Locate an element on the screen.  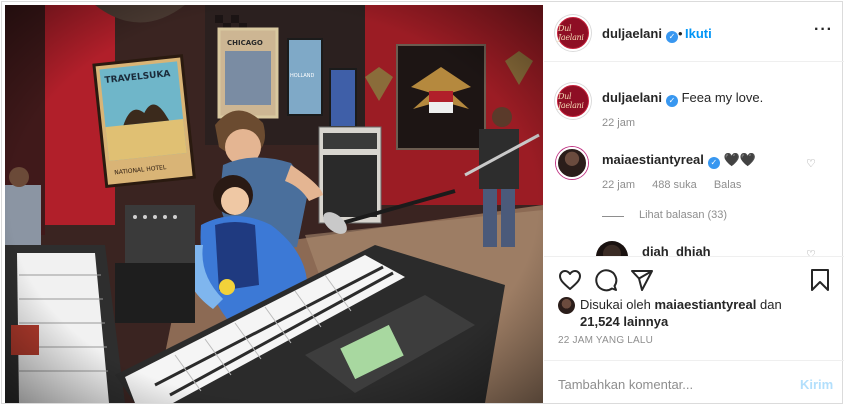
follow-button: Ikuti is located at coordinates (698, 33).